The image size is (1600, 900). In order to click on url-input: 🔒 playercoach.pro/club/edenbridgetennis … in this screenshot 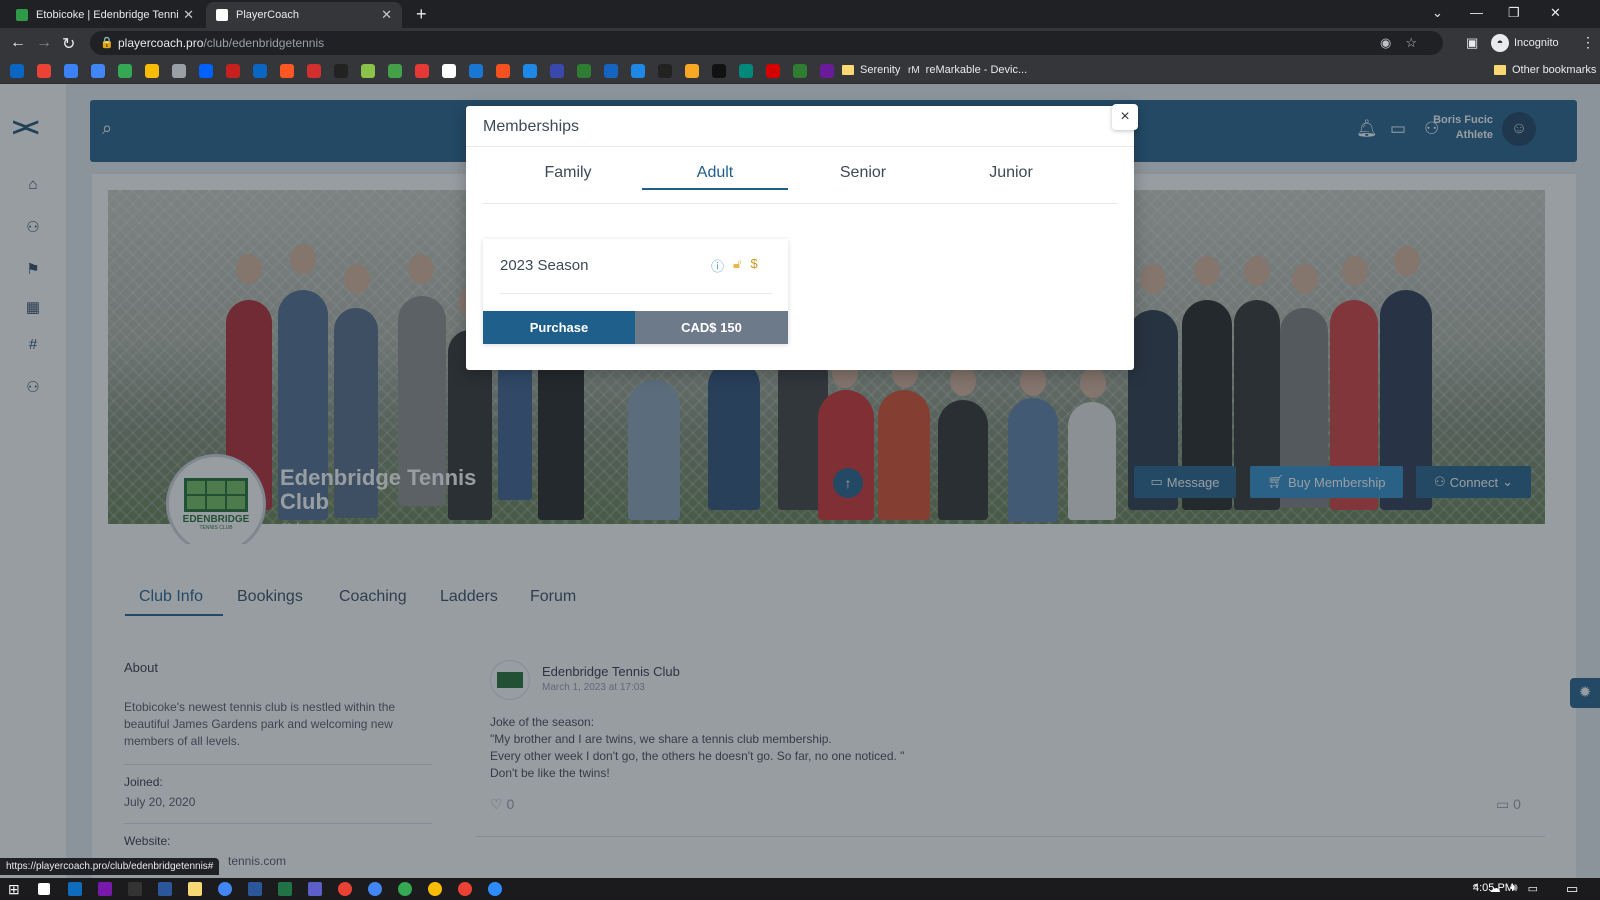, I will do `click(766, 43)`.